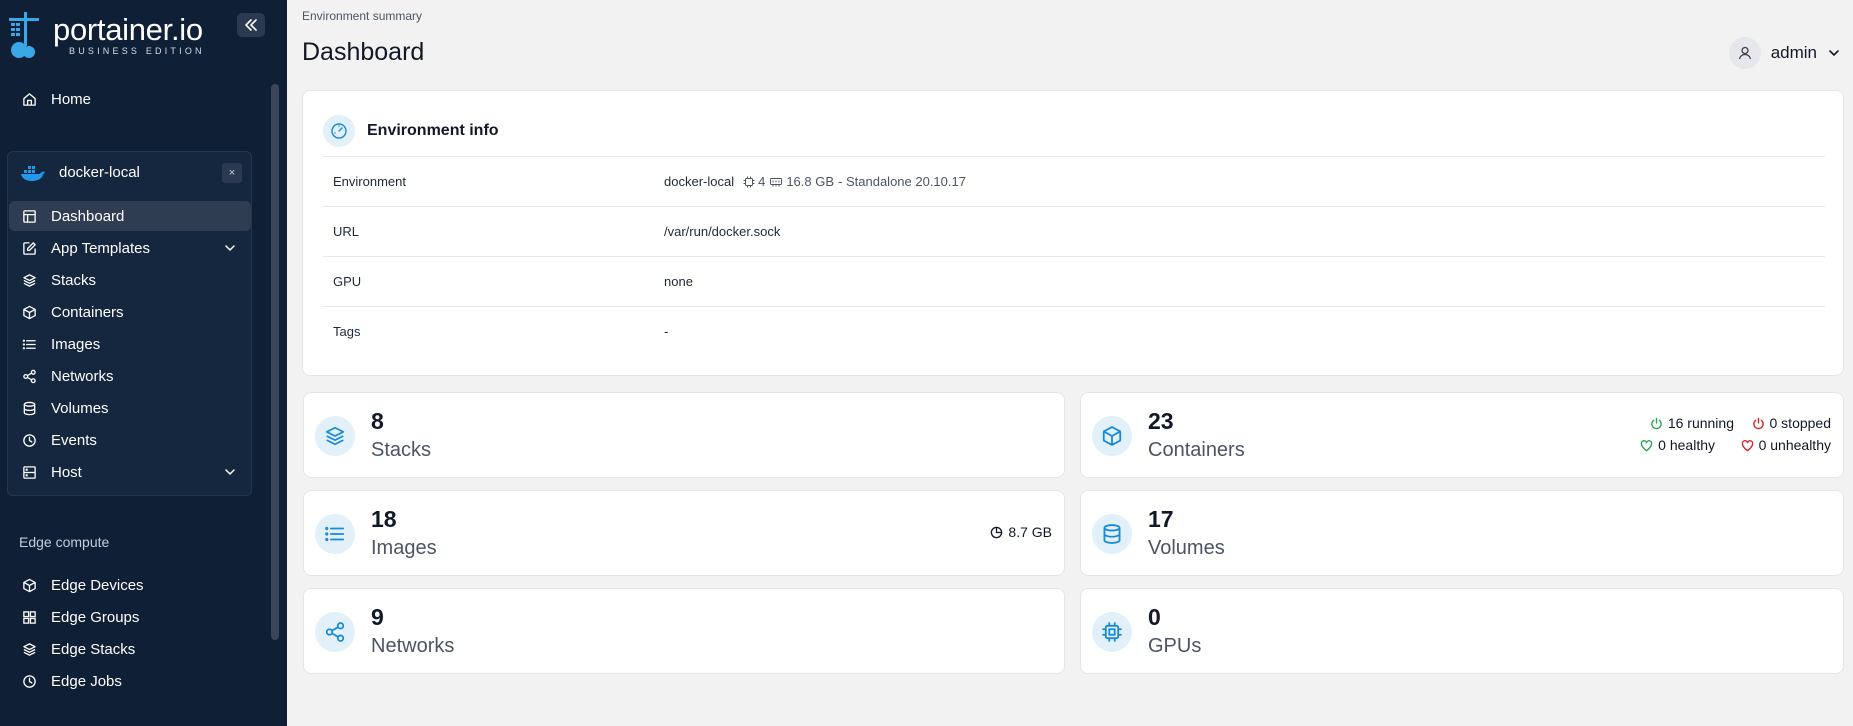 This screenshot has width=1853, height=726. Describe the element at coordinates (1074, 331) in the screenshot. I see `info-row-tags: Tags -` at that location.